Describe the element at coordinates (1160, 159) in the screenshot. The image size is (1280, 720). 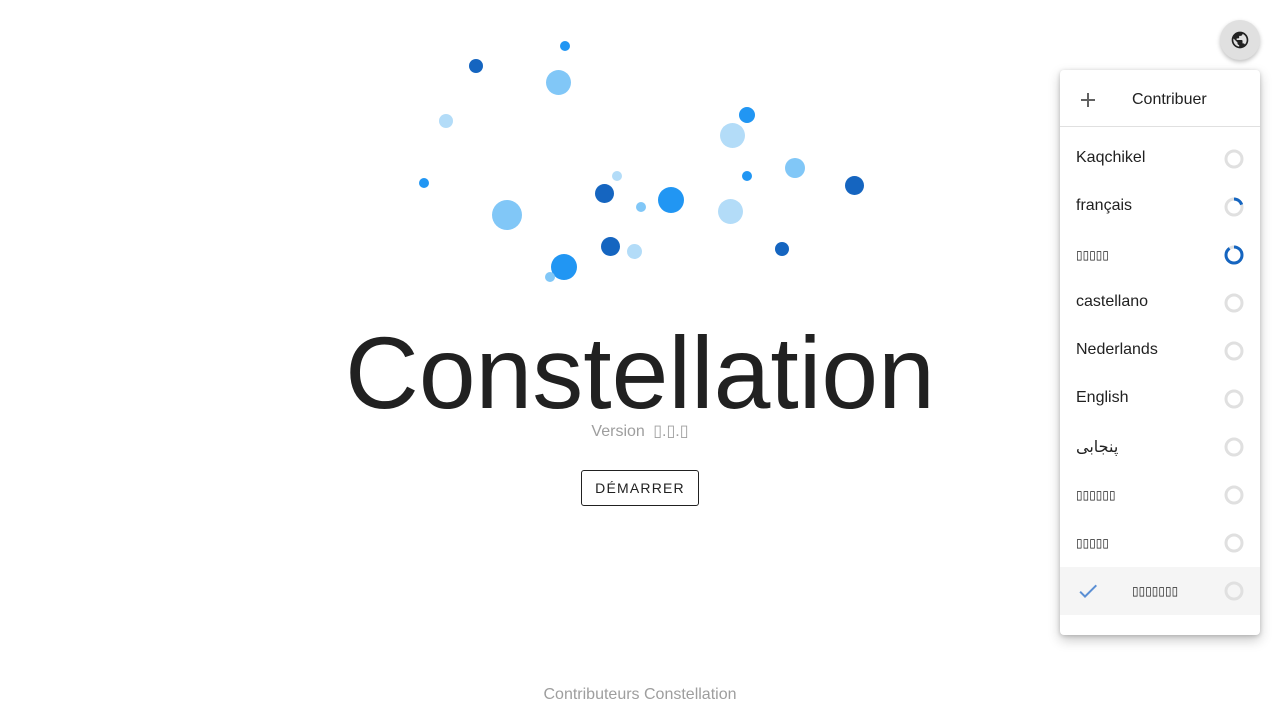
I see `language-item: Kaqchikel` at that location.